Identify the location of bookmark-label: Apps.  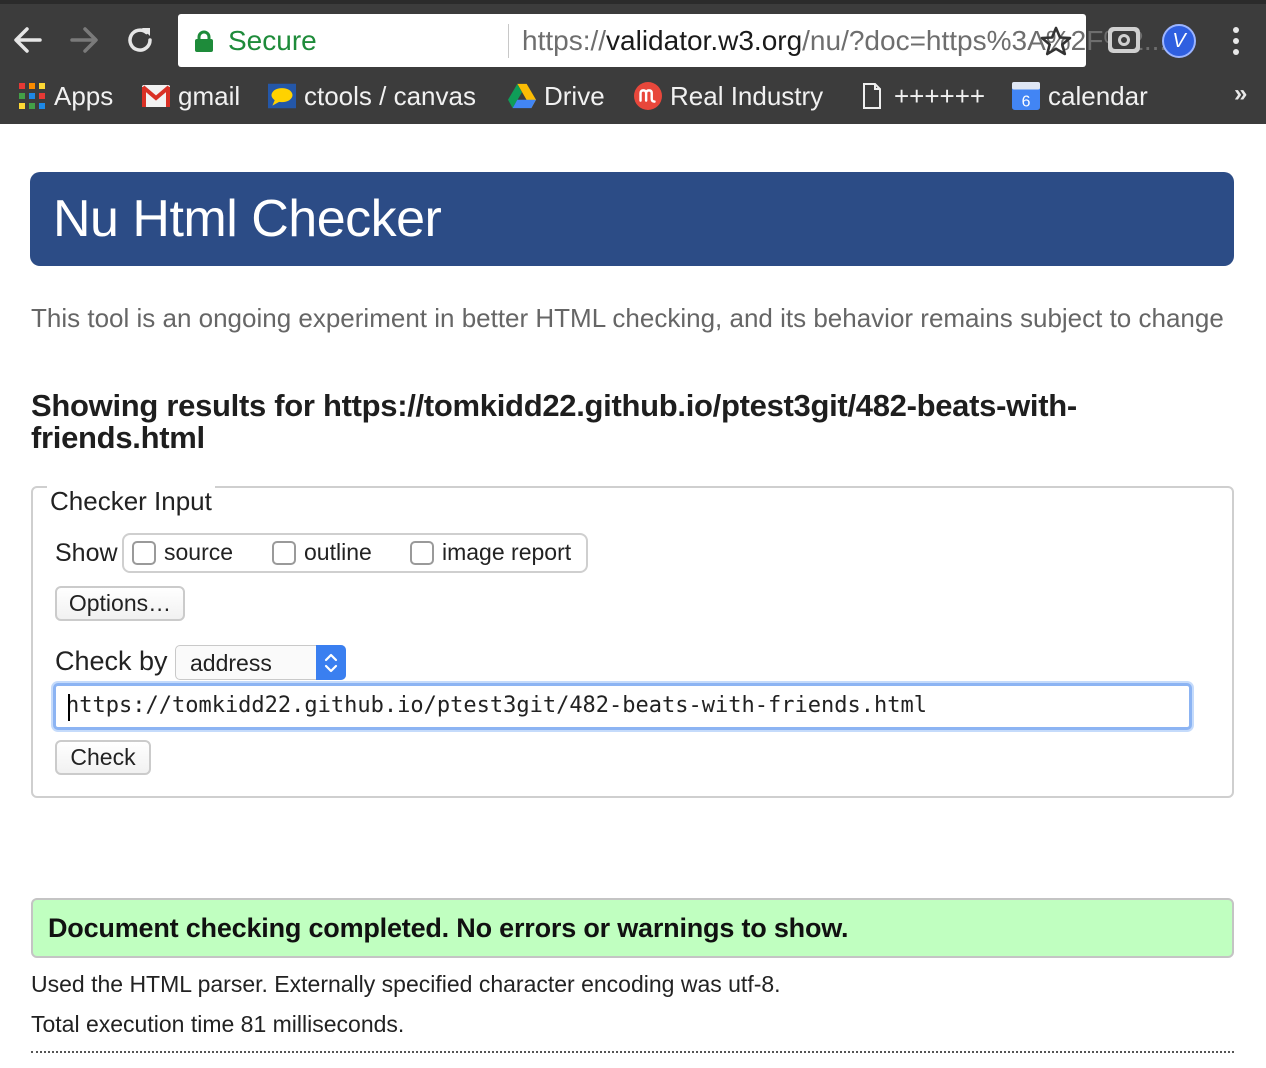
(84, 95).